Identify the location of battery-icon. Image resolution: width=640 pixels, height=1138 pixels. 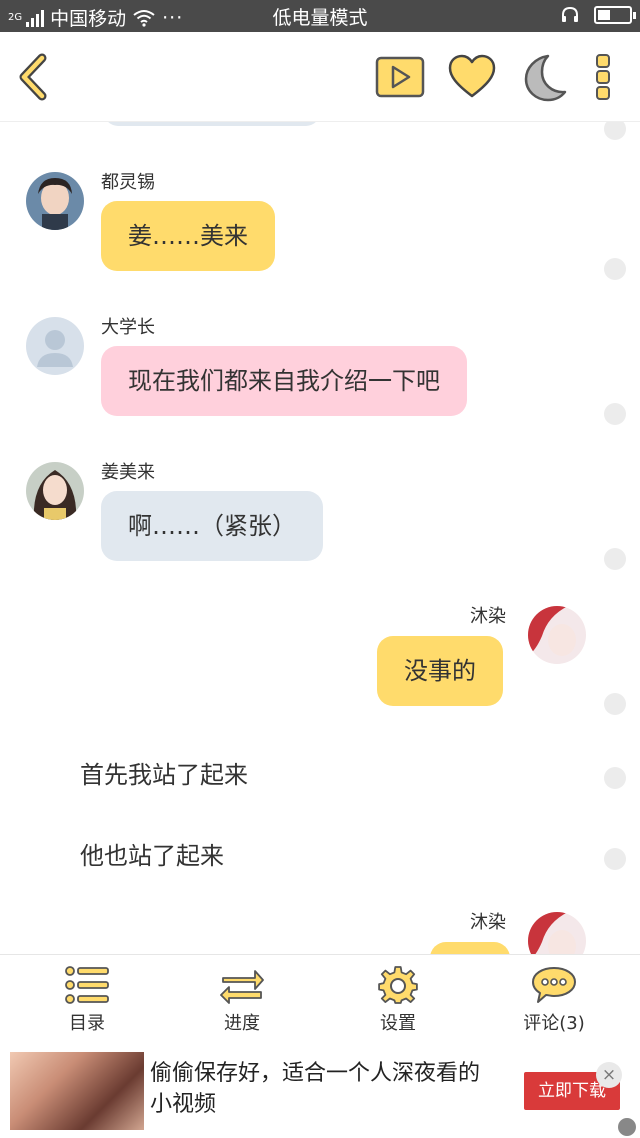
(615, 15).